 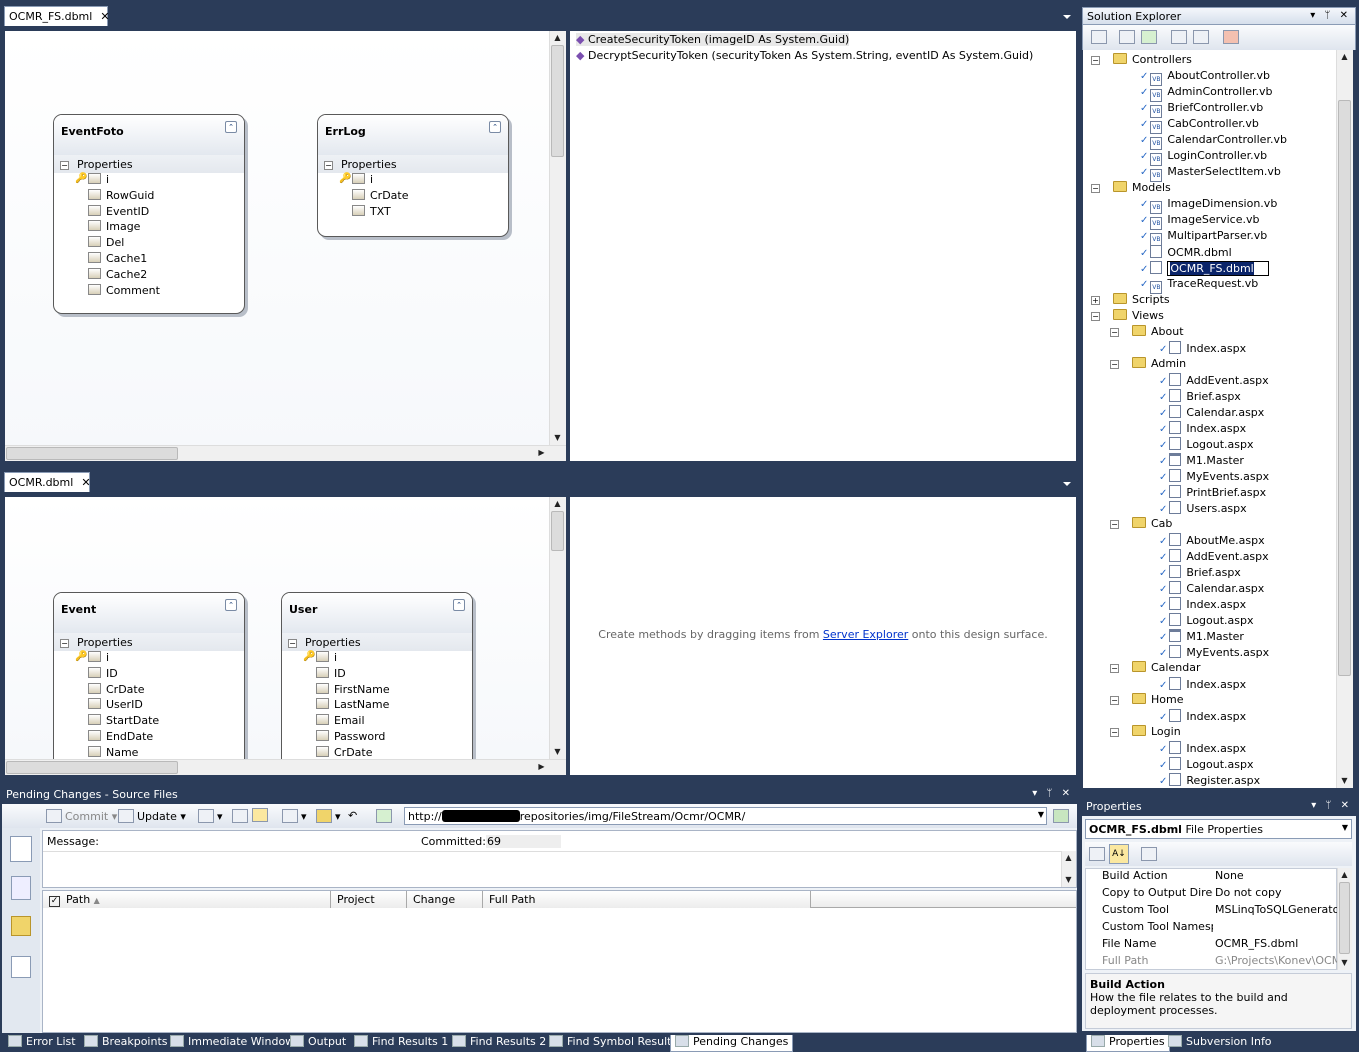 I want to click on horizontal-scrollbar: ▶, so click(x=285, y=767).